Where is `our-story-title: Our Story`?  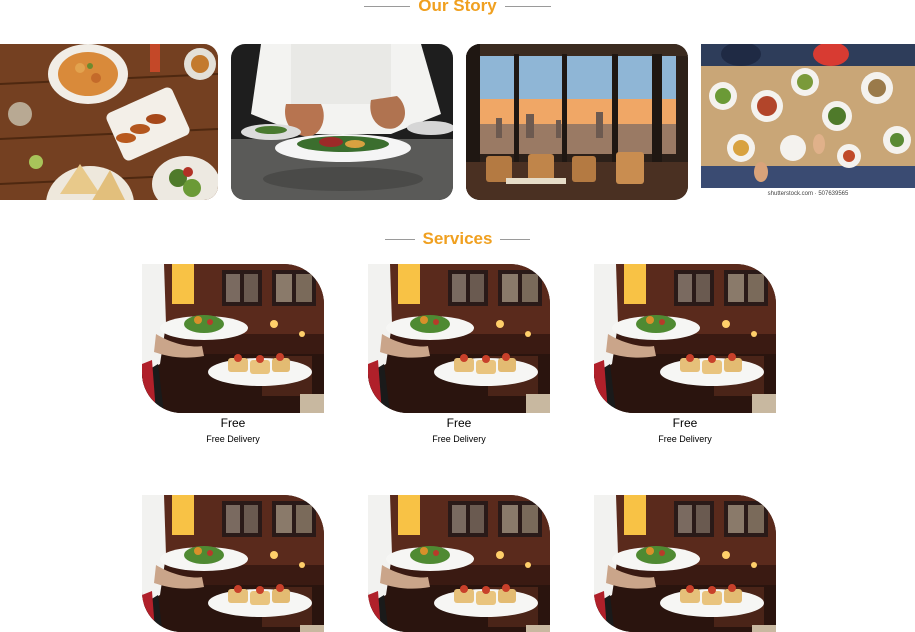 our-story-title: Our Story is located at coordinates (457, 7).